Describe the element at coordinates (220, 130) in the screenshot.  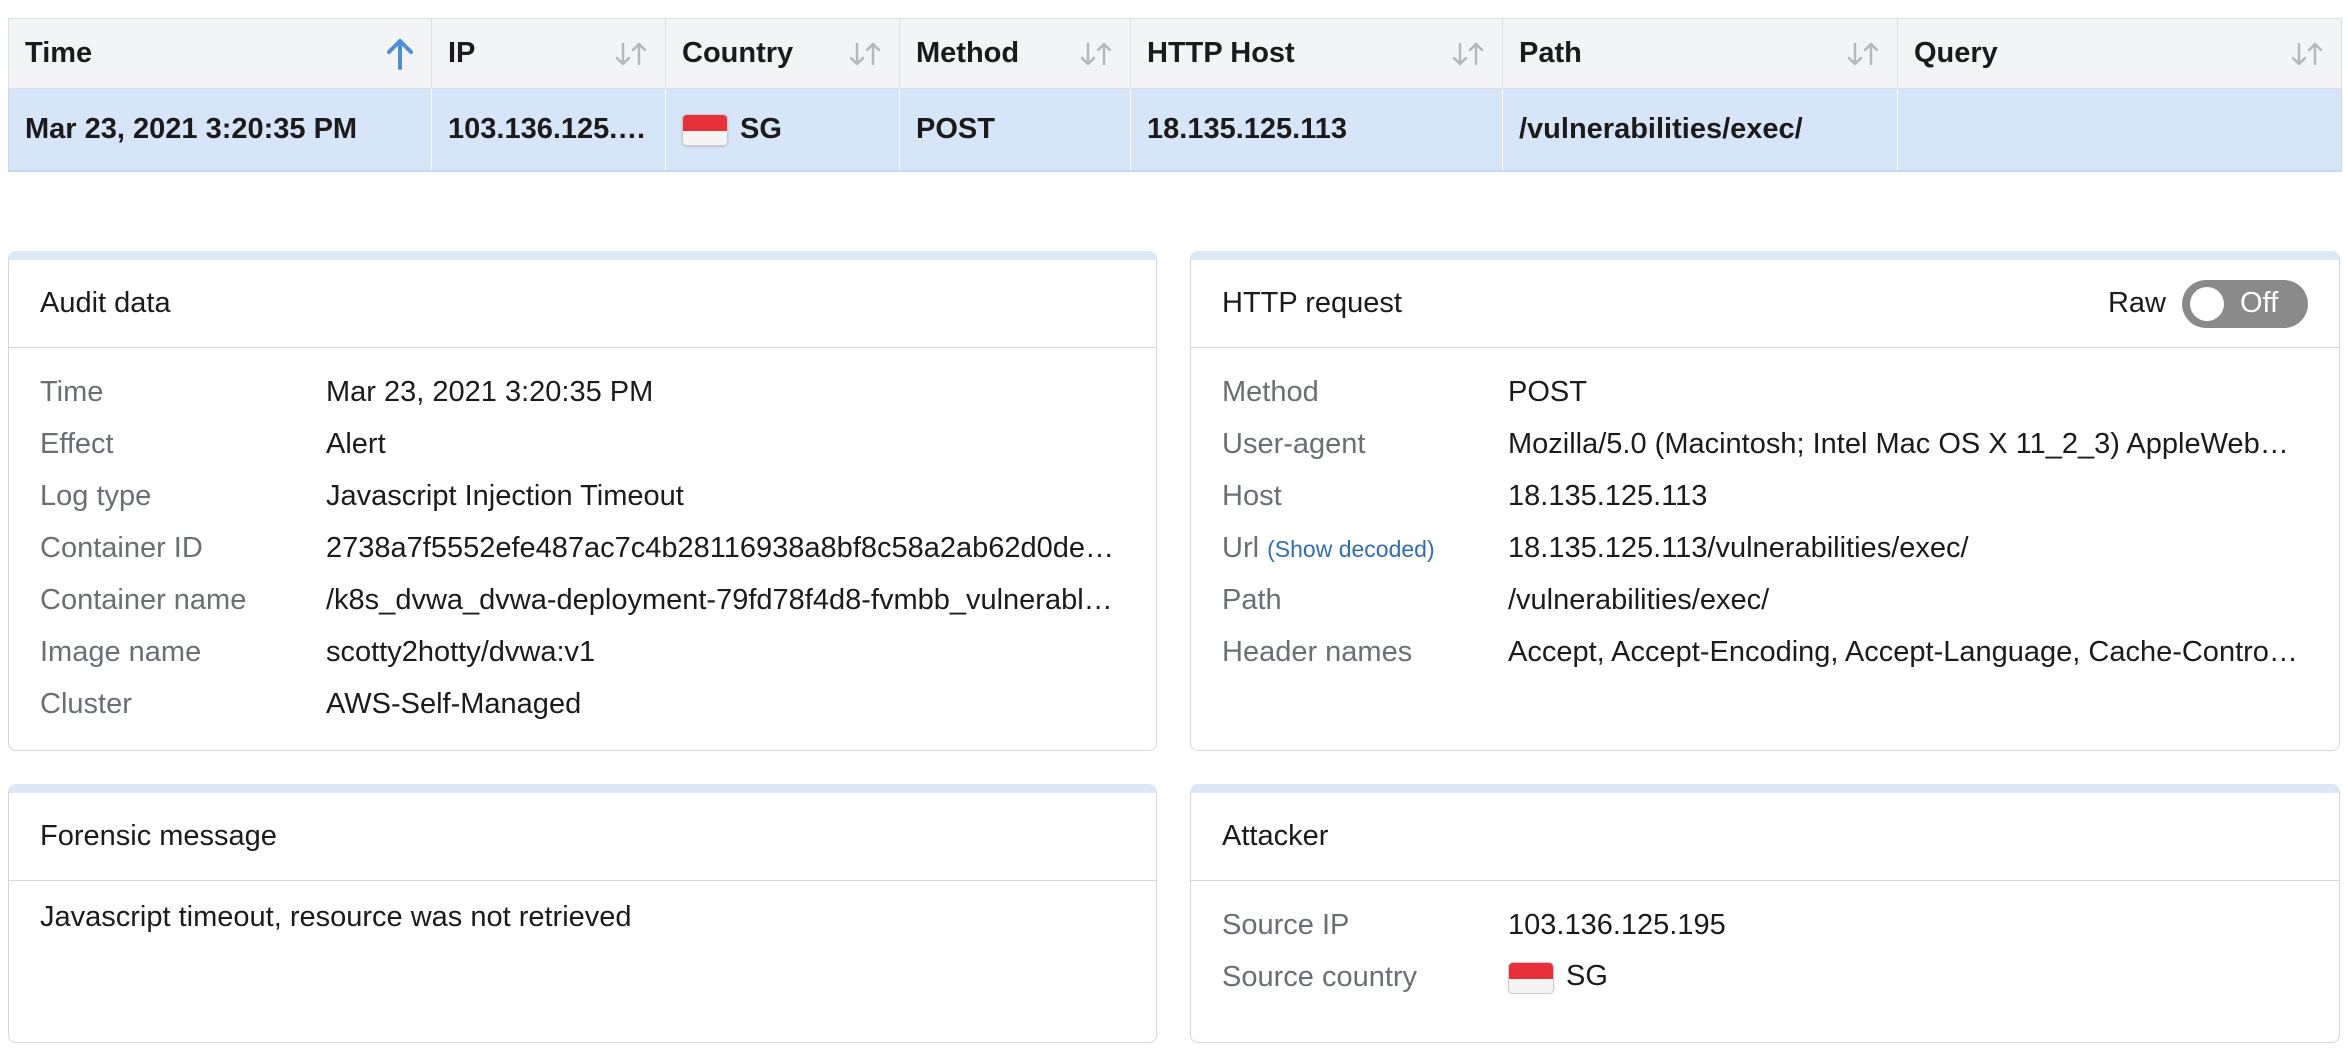
I see `cell-time: Mar 23, 2021 3:20:35 PM` at that location.